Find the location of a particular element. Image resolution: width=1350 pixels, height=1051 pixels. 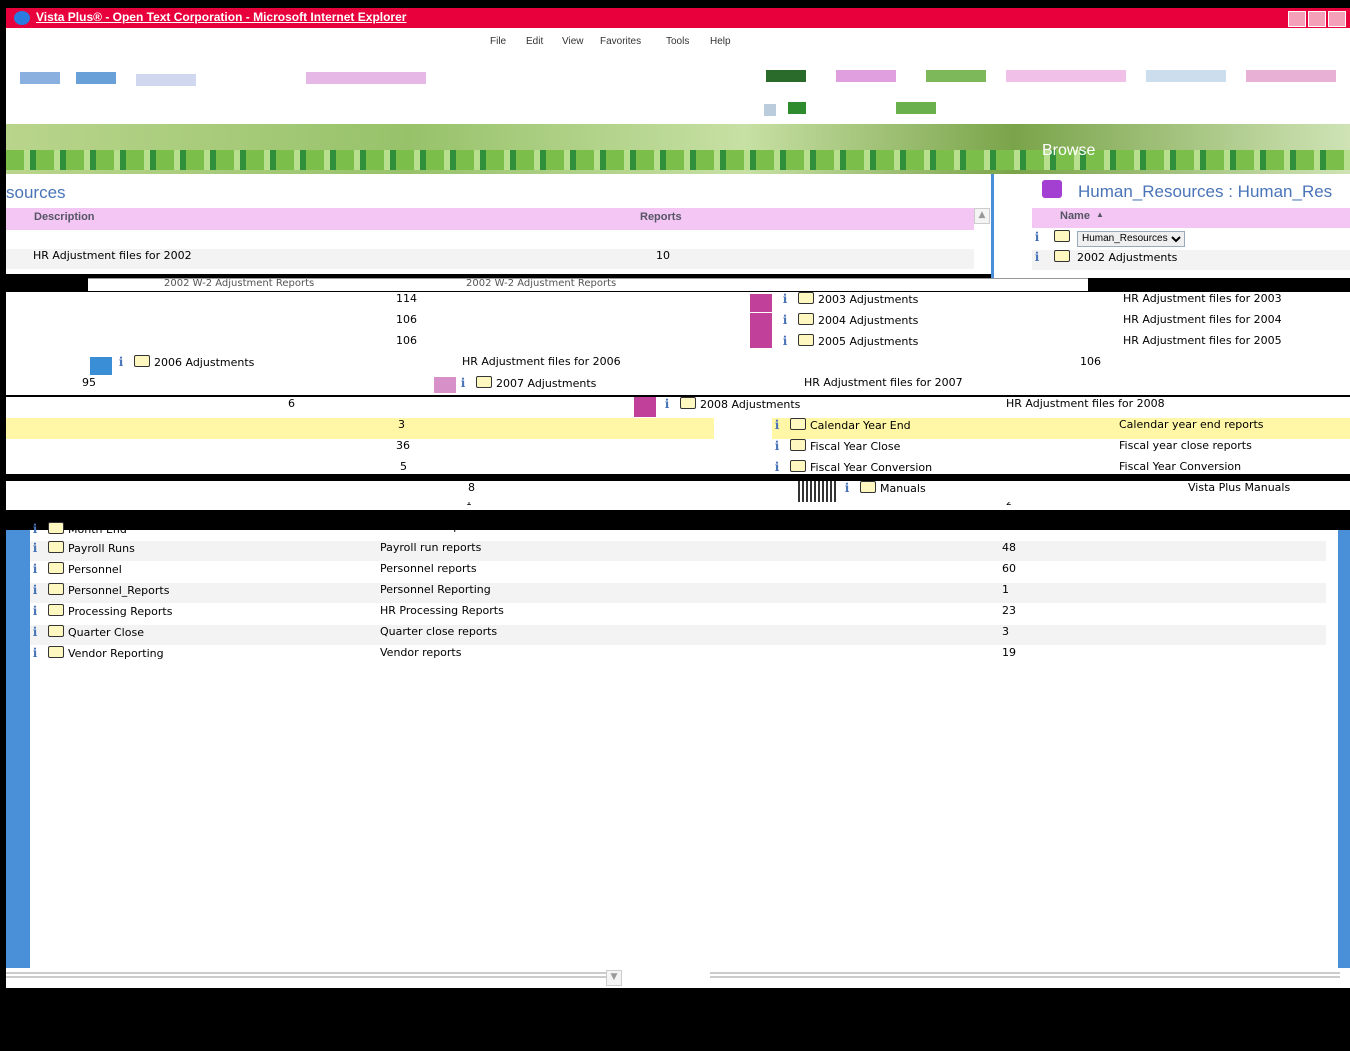

folder-name: Fiscal Year Close is located at coordinates (855, 446).